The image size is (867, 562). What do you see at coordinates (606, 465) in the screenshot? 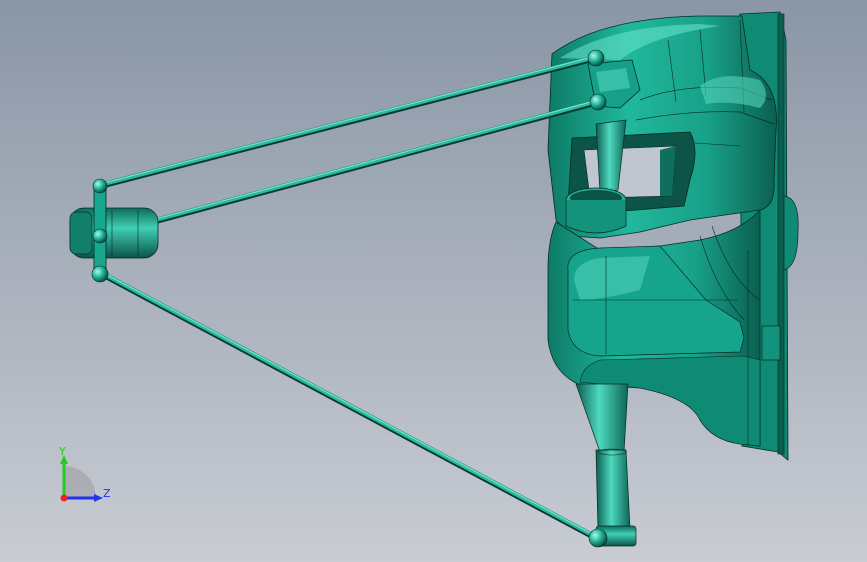
I see `lower-leg-tube` at bounding box center [606, 465].